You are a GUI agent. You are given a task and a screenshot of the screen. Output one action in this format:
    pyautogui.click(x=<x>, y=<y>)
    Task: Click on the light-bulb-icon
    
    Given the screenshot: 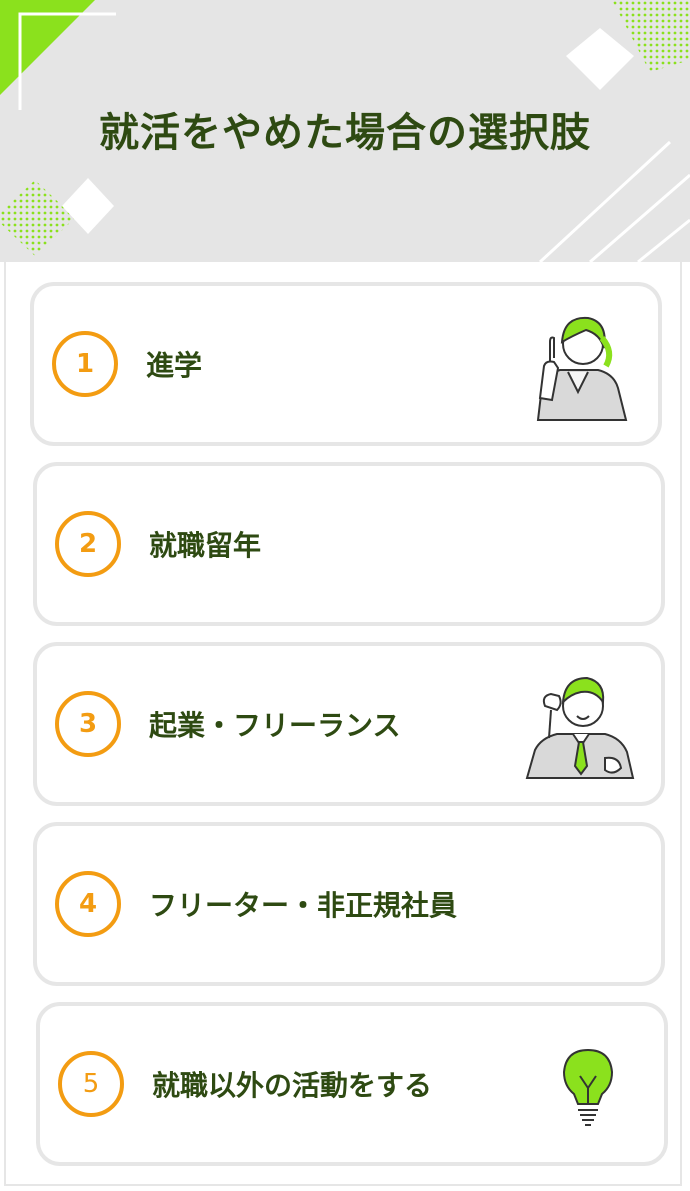 What is the action you would take?
    pyautogui.click(x=588, y=1087)
    